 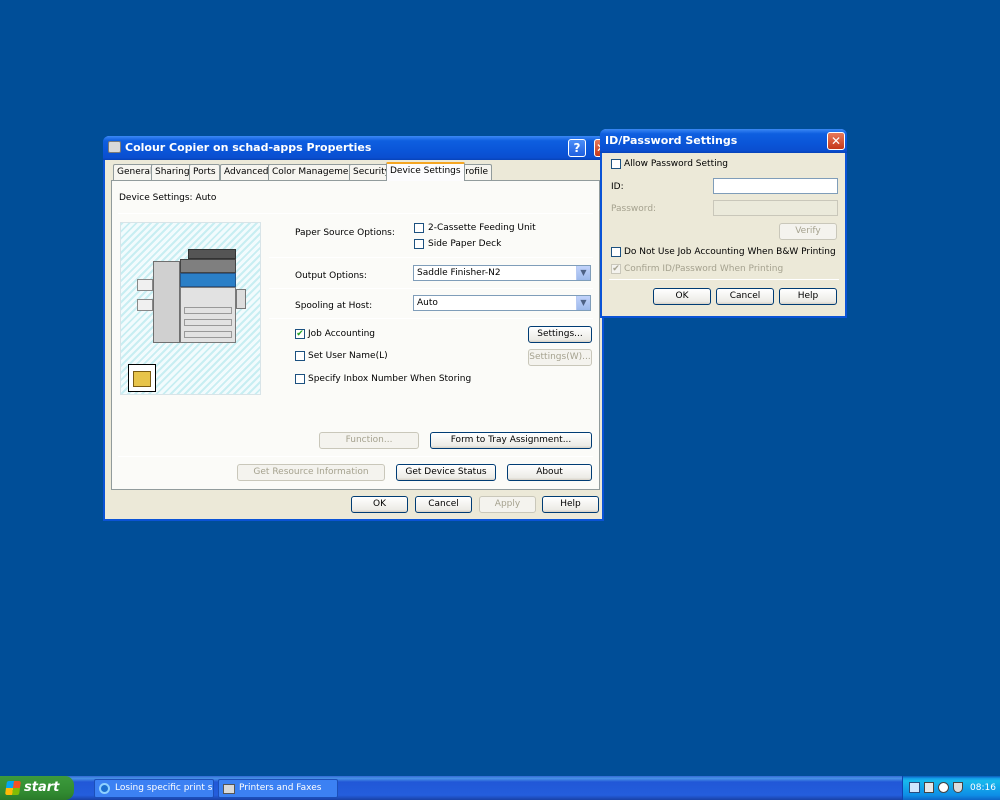 I want to click on output-options-select: Saddle Finisher-N2 ▼, so click(x=502, y=273).